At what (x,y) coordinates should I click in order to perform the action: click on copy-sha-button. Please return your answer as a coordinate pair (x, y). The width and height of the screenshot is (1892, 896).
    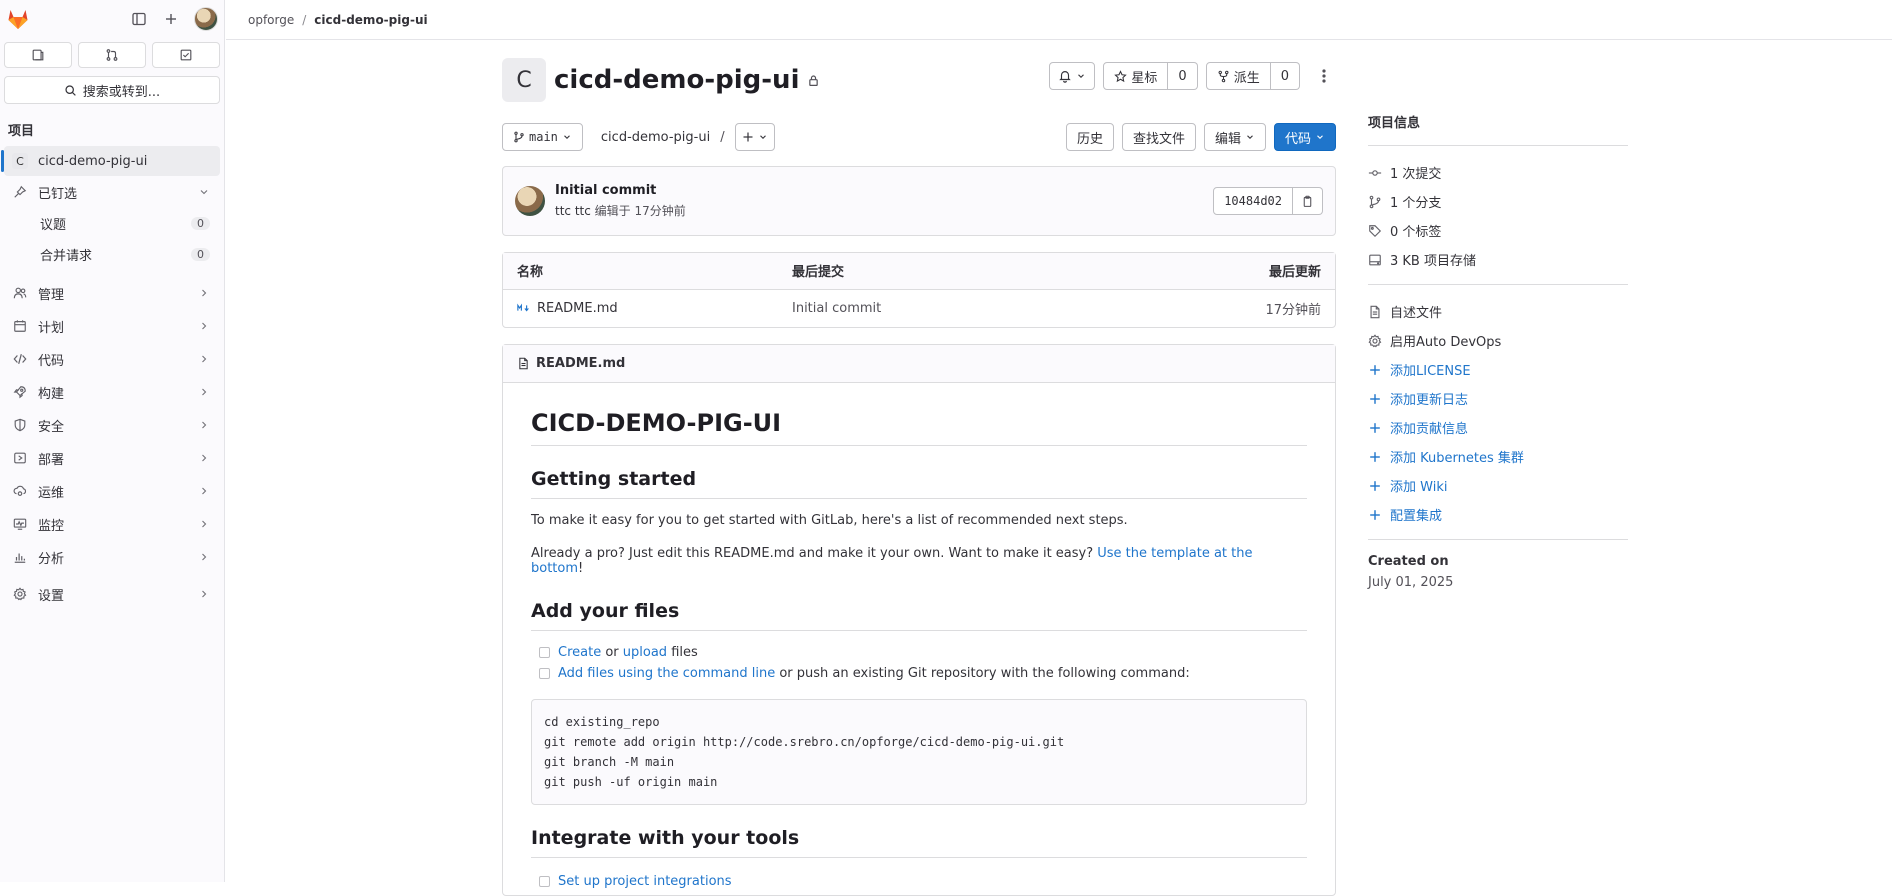
    Looking at the image, I should click on (1308, 201).